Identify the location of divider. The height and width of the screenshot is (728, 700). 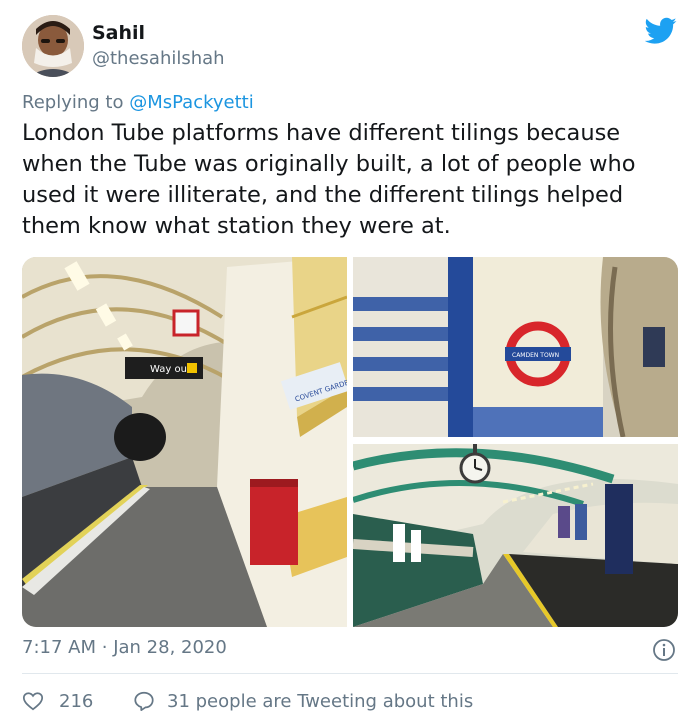
(350, 673).